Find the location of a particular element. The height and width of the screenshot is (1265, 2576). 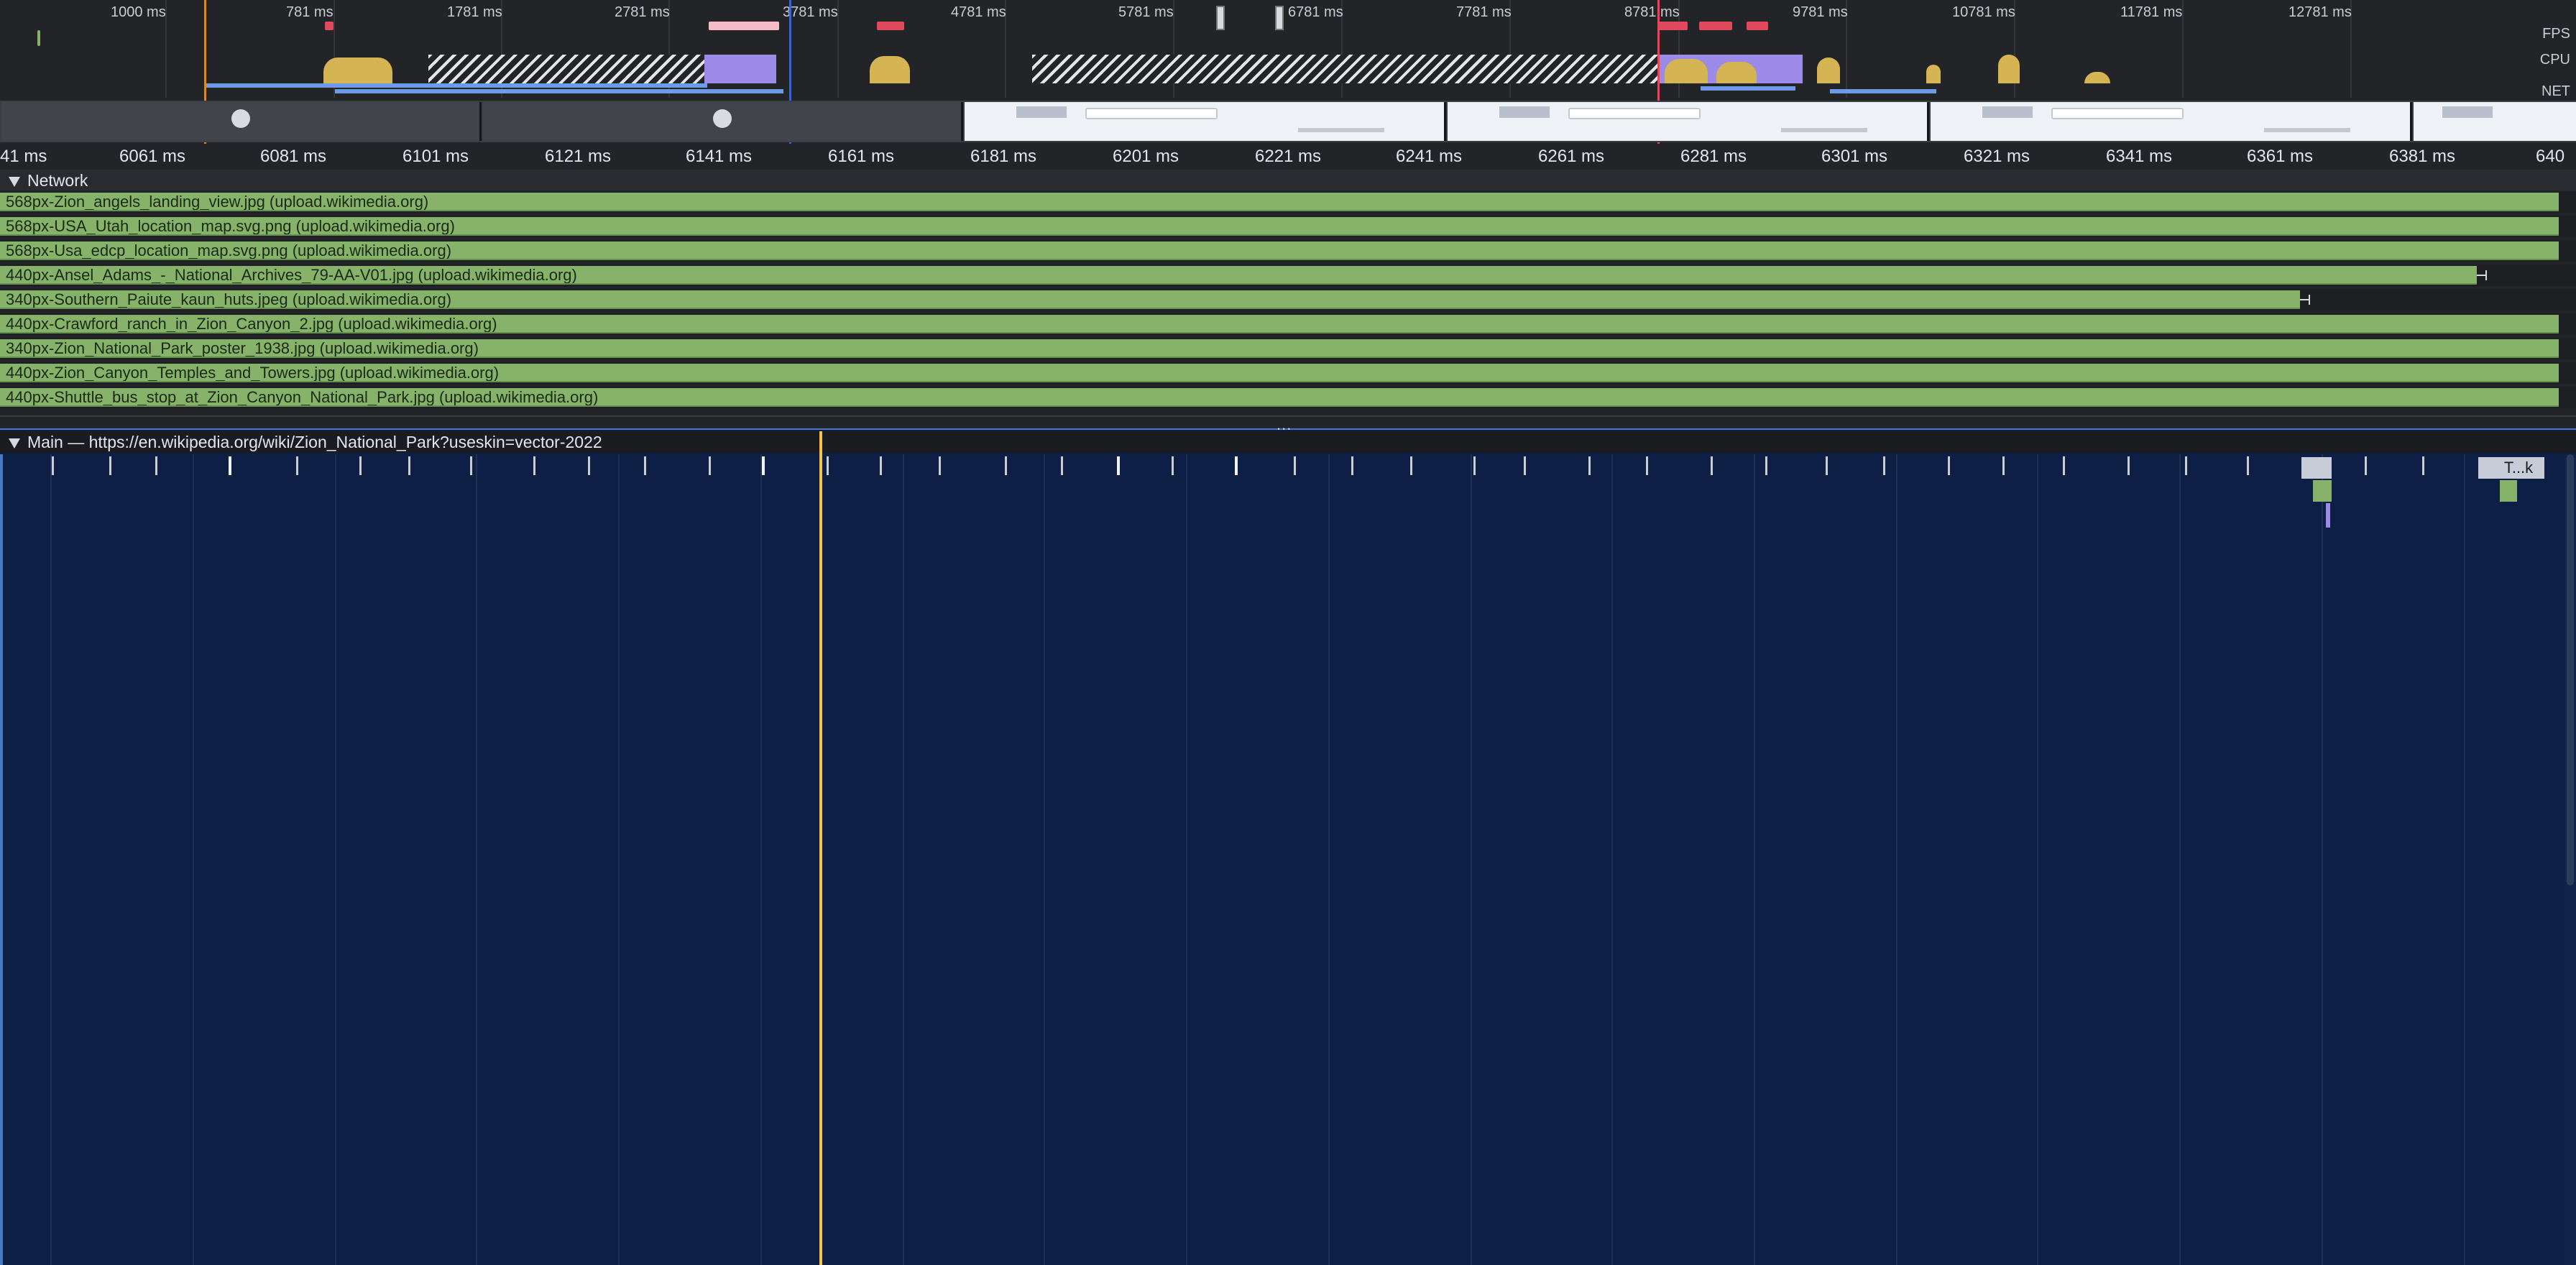

request-whisker-cap is located at coordinates (2486, 275).